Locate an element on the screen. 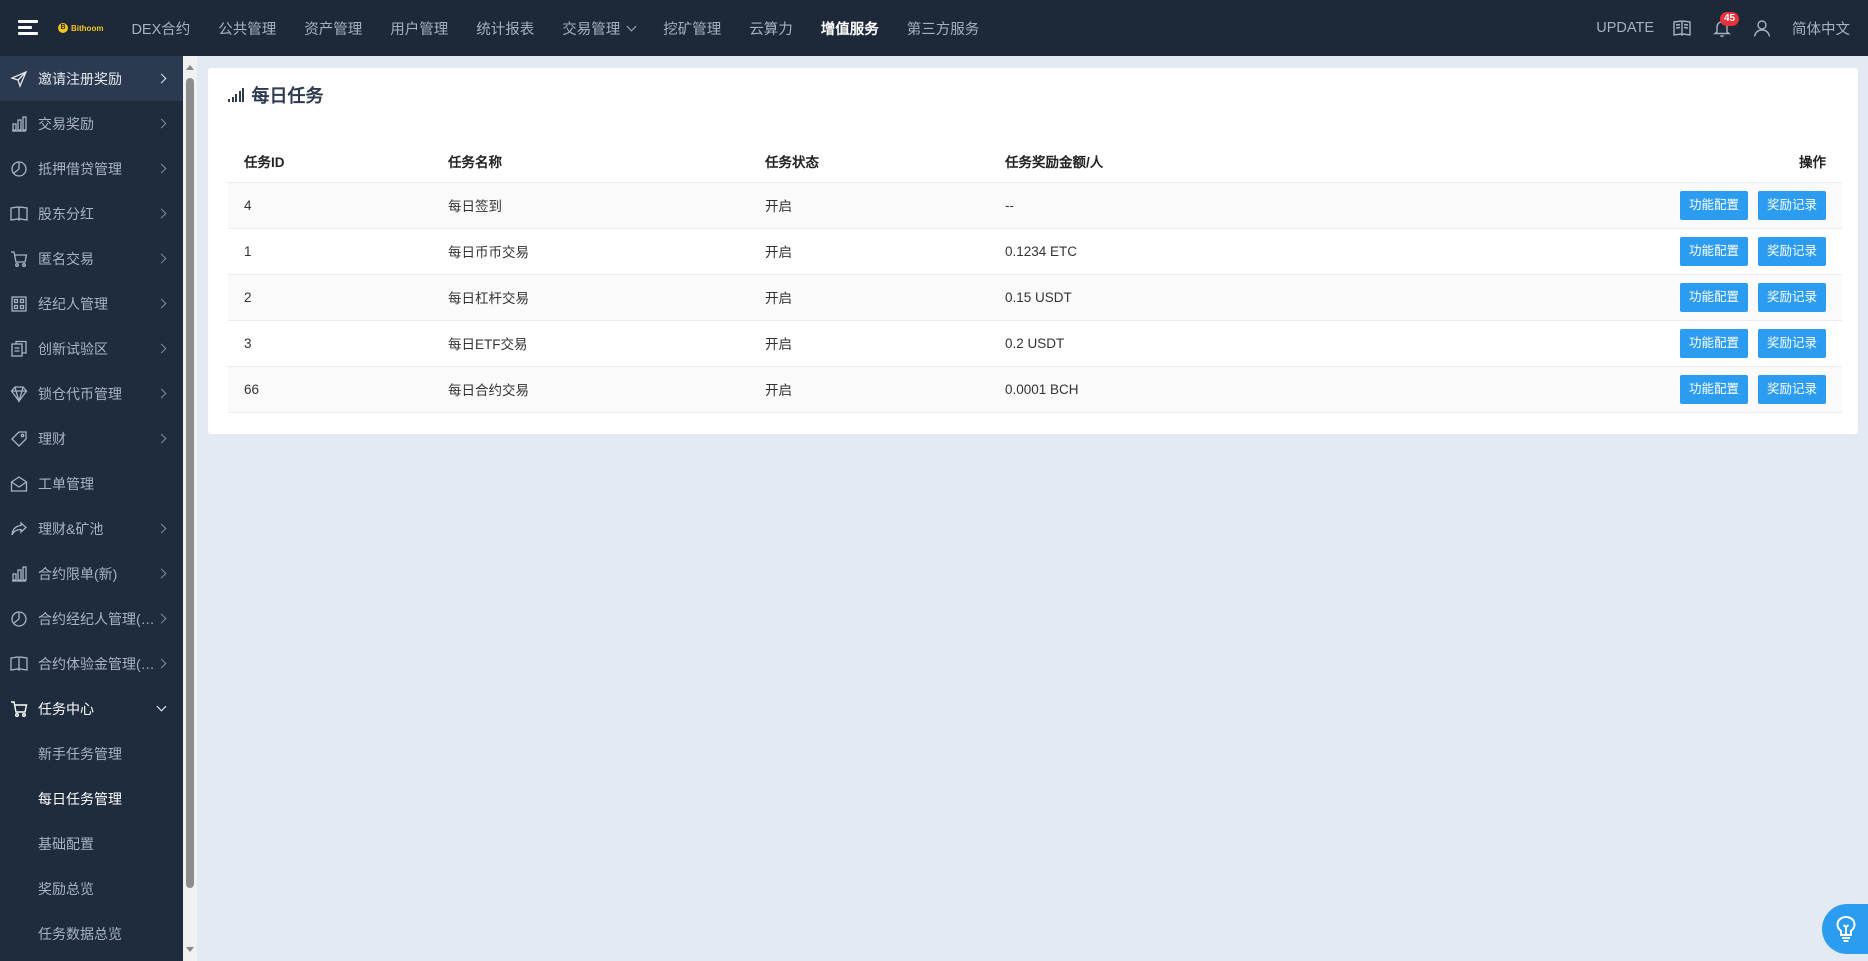 The image size is (1868, 961). scrollbar-thumb is located at coordinates (190, 483).